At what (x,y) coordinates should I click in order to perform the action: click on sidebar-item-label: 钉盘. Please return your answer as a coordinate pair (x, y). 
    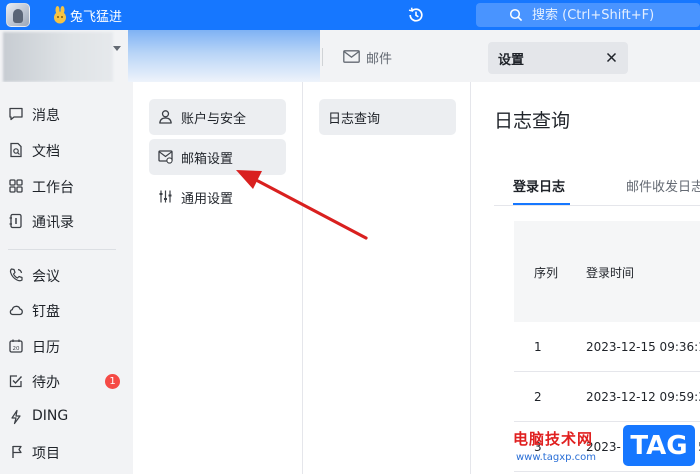
    Looking at the image, I should click on (46, 312).